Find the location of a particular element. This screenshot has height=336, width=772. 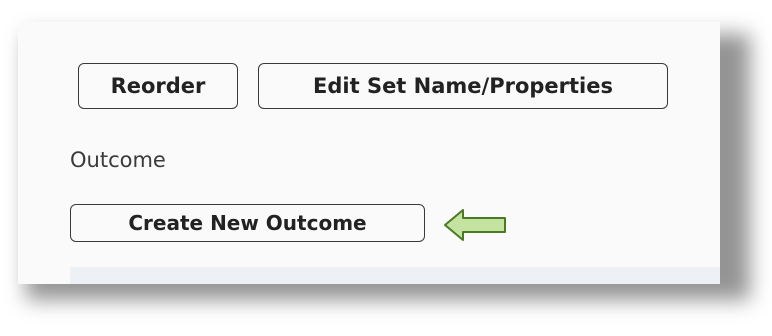

reorder-button: Reorder is located at coordinates (158, 86).